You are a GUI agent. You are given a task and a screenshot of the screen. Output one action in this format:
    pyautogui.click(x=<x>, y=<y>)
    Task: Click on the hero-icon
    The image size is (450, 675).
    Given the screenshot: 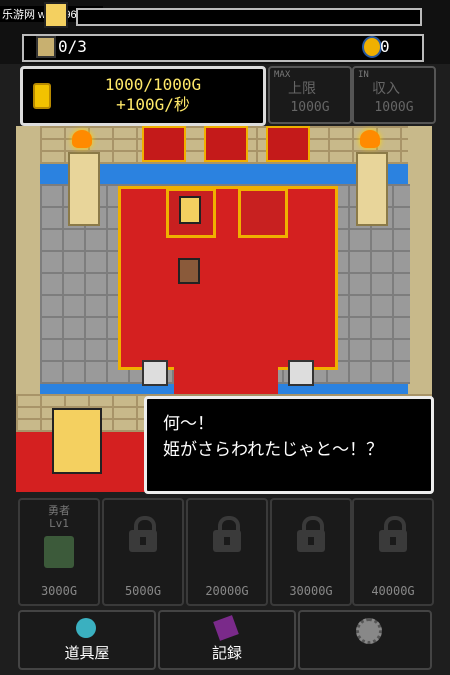 What is the action you would take?
    pyautogui.click(x=46, y=47)
    